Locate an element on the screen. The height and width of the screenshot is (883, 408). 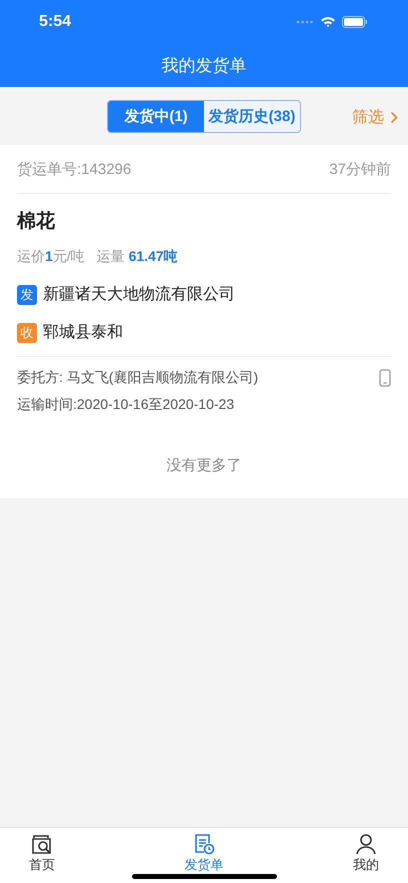
chevron-icon is located at coordinates (394, 117).